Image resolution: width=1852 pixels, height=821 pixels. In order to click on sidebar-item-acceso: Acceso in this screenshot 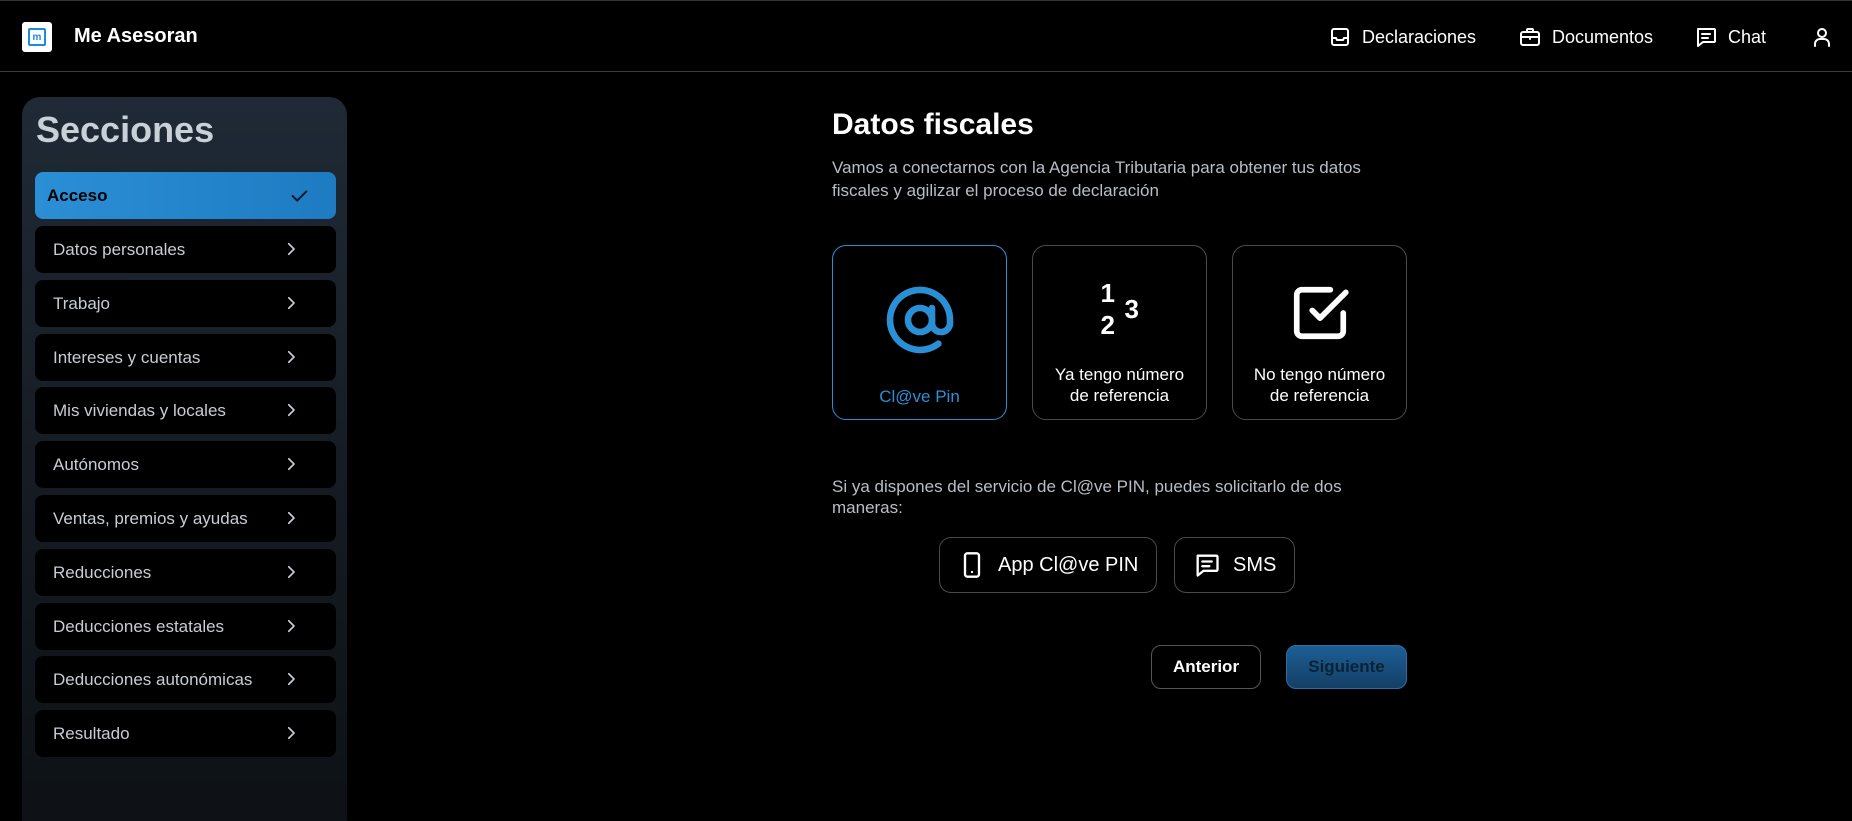, I will do `click(185, 195)`.